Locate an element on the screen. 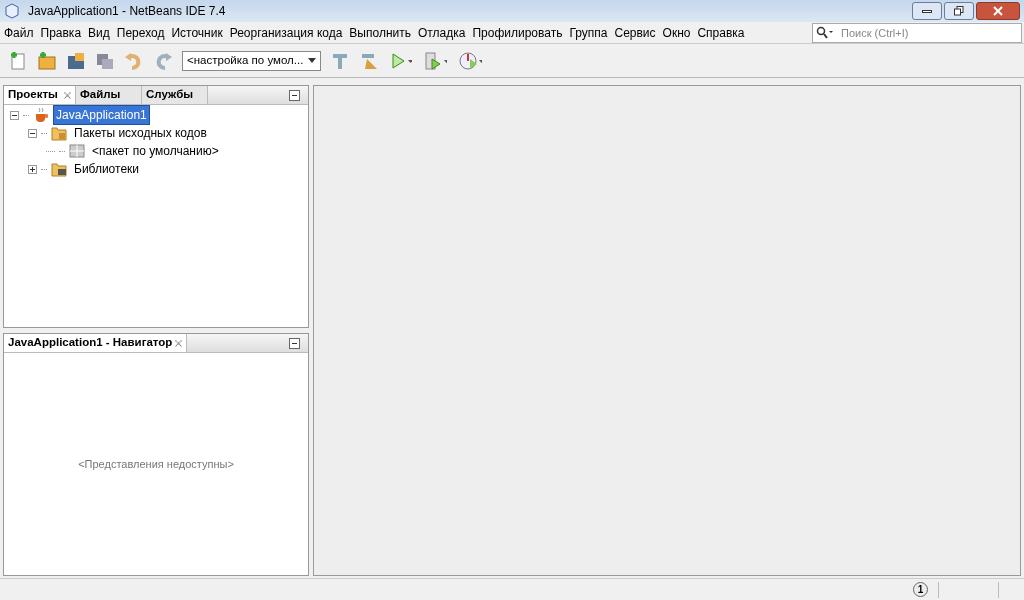 The width and height of the screenshot is (1024, 600). menu-item: Правка is located at coordinates (61, 32).